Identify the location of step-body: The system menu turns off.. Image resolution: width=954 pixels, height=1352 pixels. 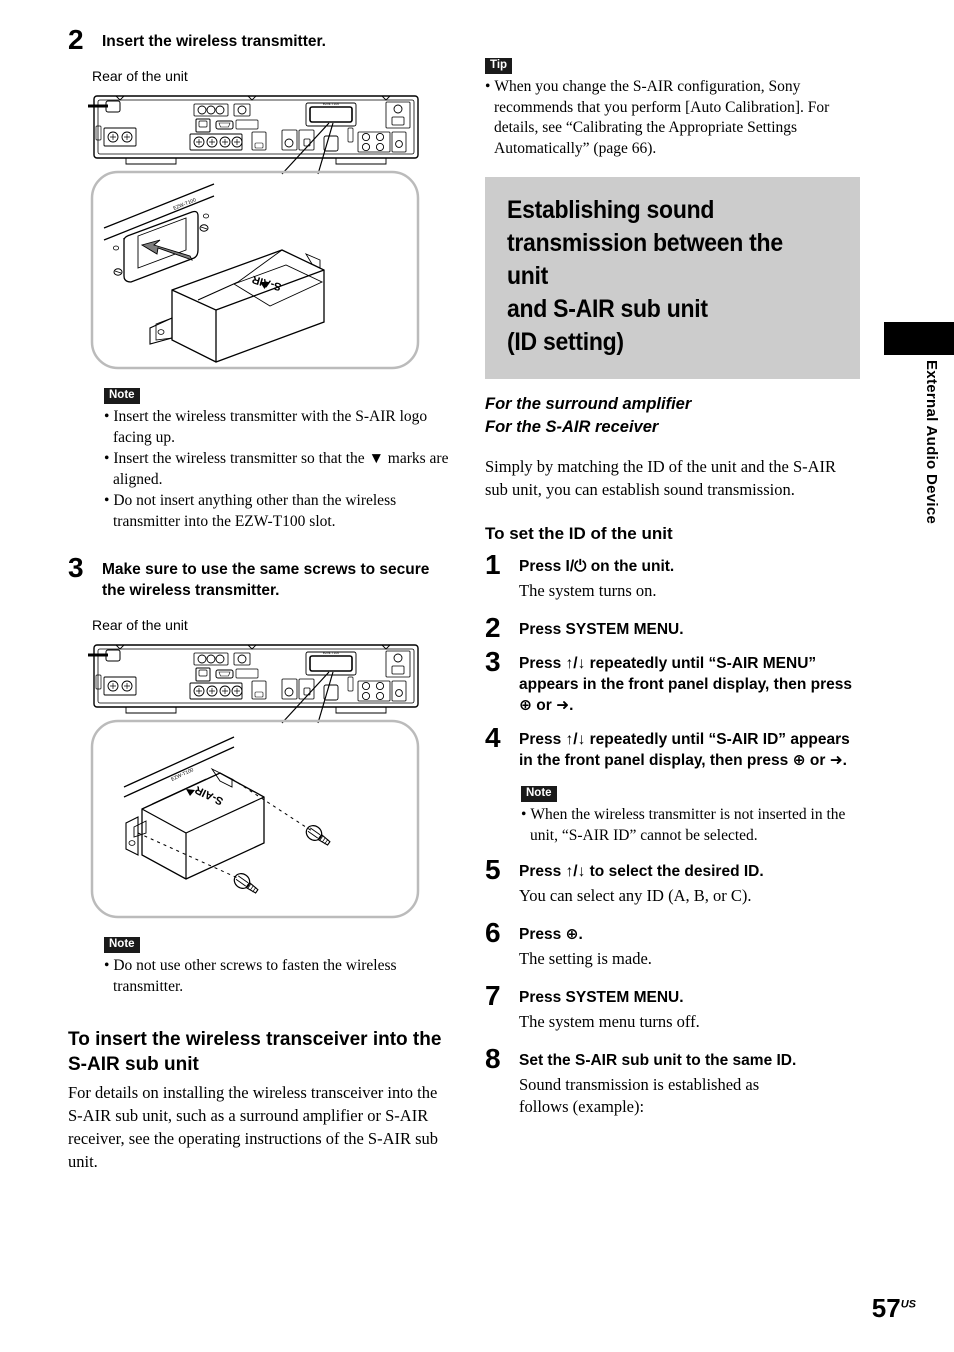
(609, 1021).